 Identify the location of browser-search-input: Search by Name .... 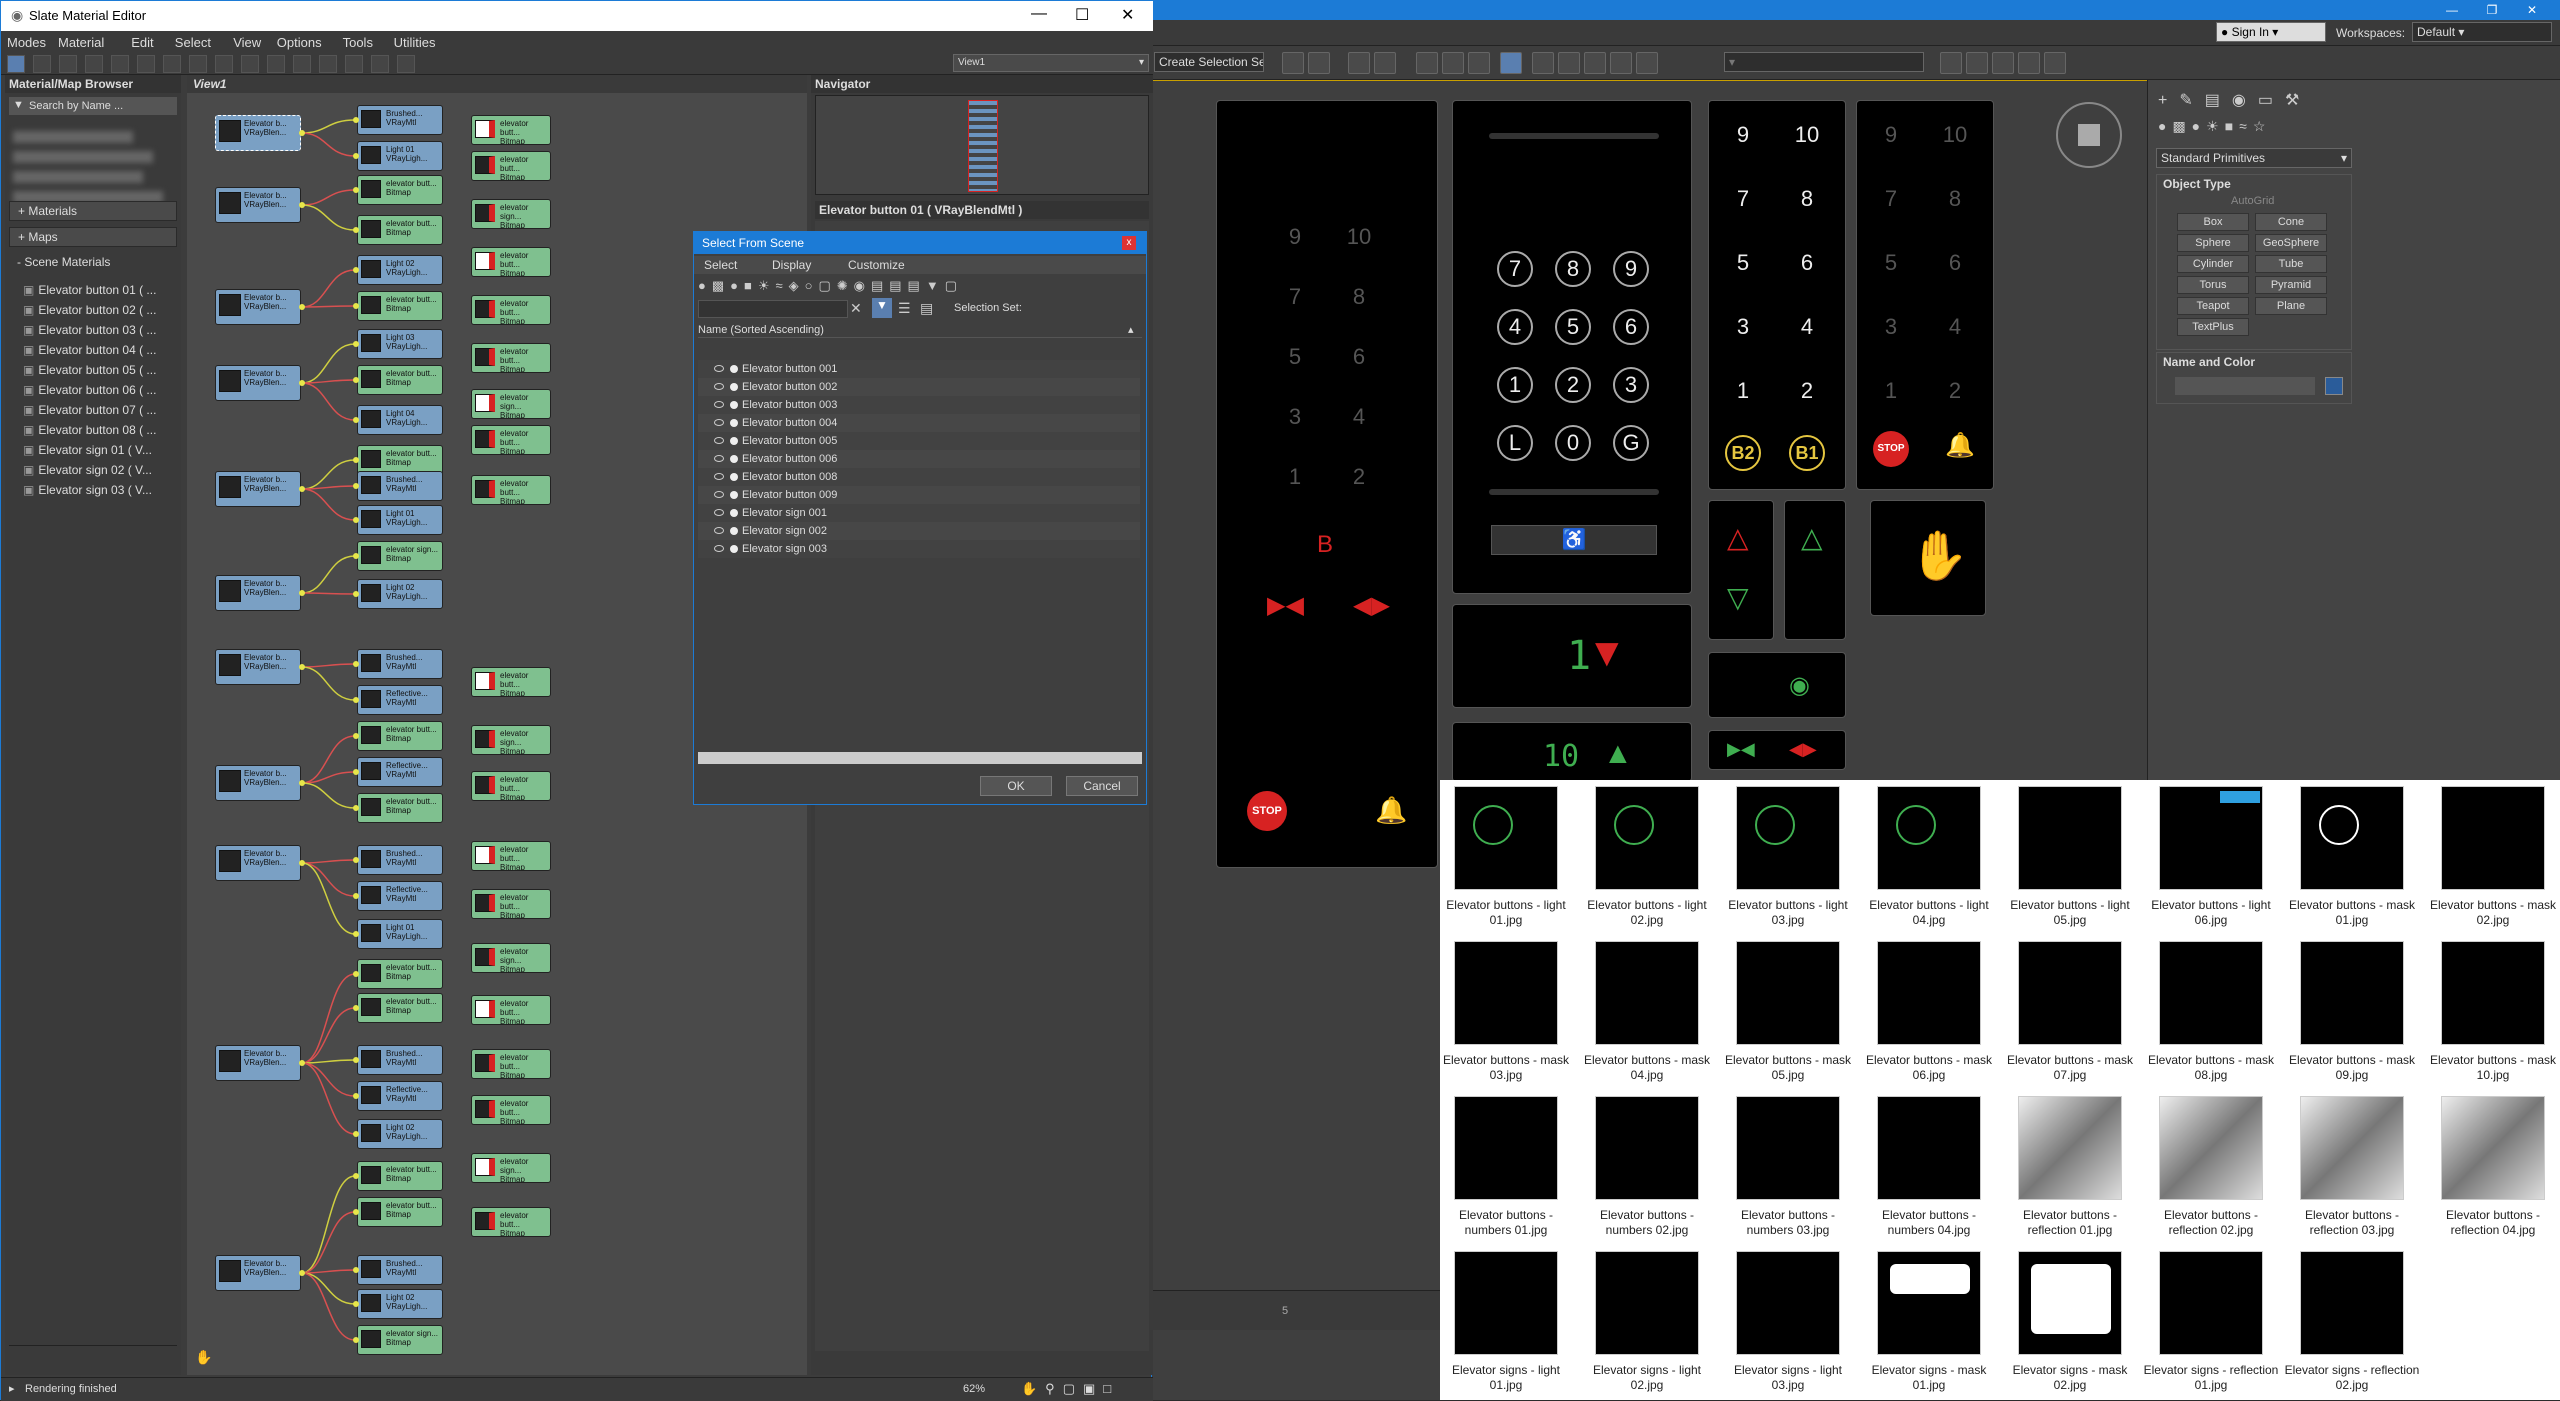
(93, 106).